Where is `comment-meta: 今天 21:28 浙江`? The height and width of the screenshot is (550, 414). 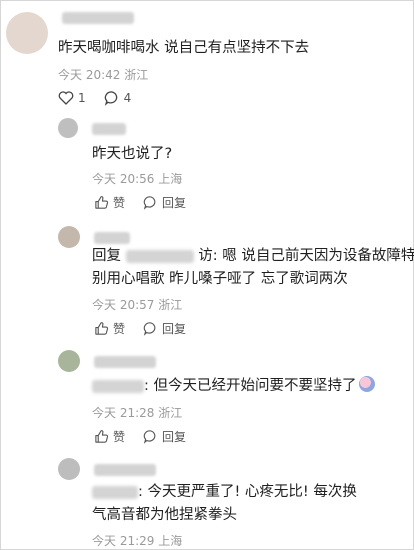
comment-meta: 今天 21:28 浙江 is located at coordinates (137, 412).